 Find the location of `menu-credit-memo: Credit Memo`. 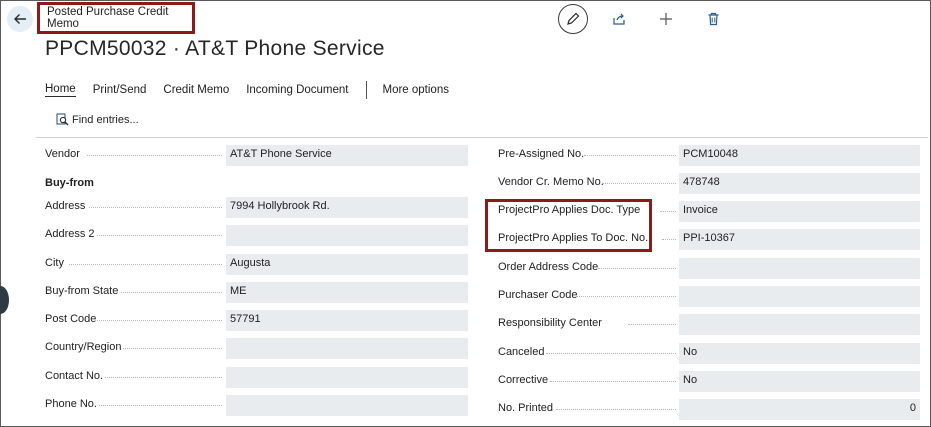

menu-credit-memo: Credit Memo is located at coordinates (196, 90).